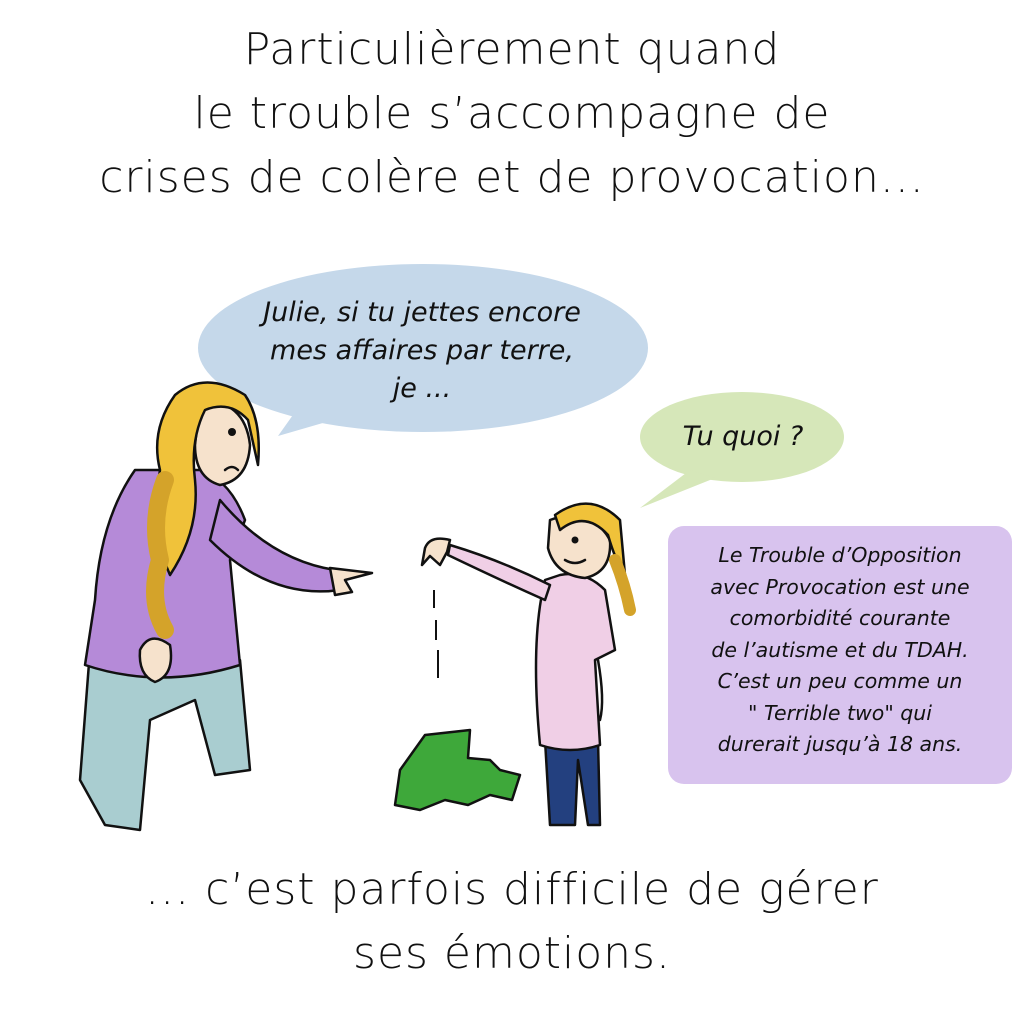 The image size is (1024, 1024). I want to click on child-speech-line: Tu quoi ?, so click(743, 436).